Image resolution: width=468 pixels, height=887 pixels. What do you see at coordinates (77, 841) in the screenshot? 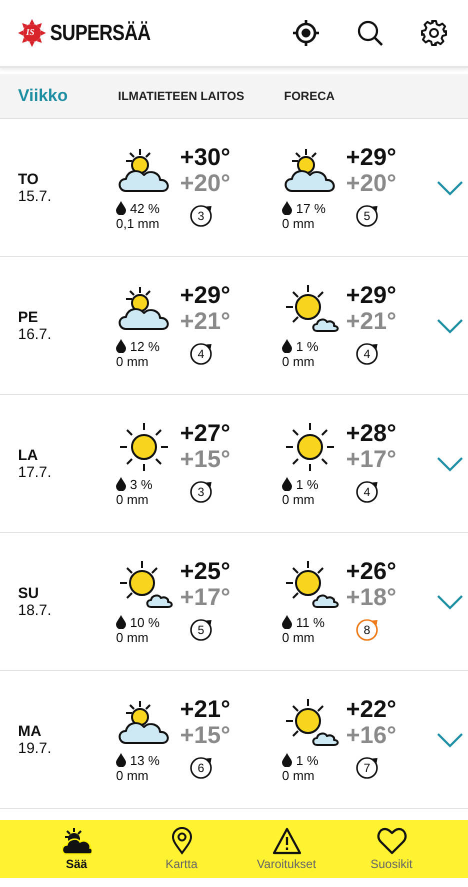
I see `sun-cloud-icon` at bounding box center [77, 841].